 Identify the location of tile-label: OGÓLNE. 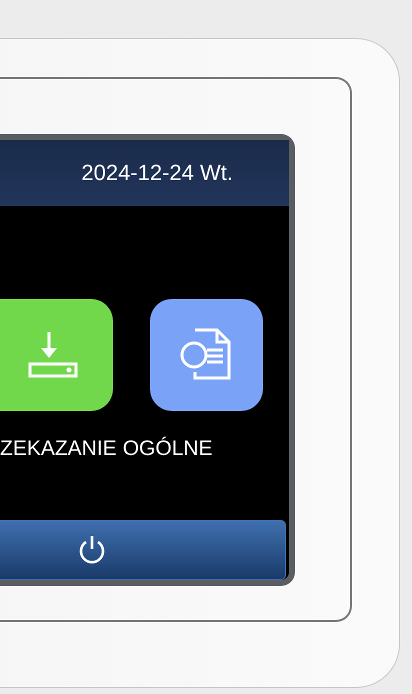
(167, 449).